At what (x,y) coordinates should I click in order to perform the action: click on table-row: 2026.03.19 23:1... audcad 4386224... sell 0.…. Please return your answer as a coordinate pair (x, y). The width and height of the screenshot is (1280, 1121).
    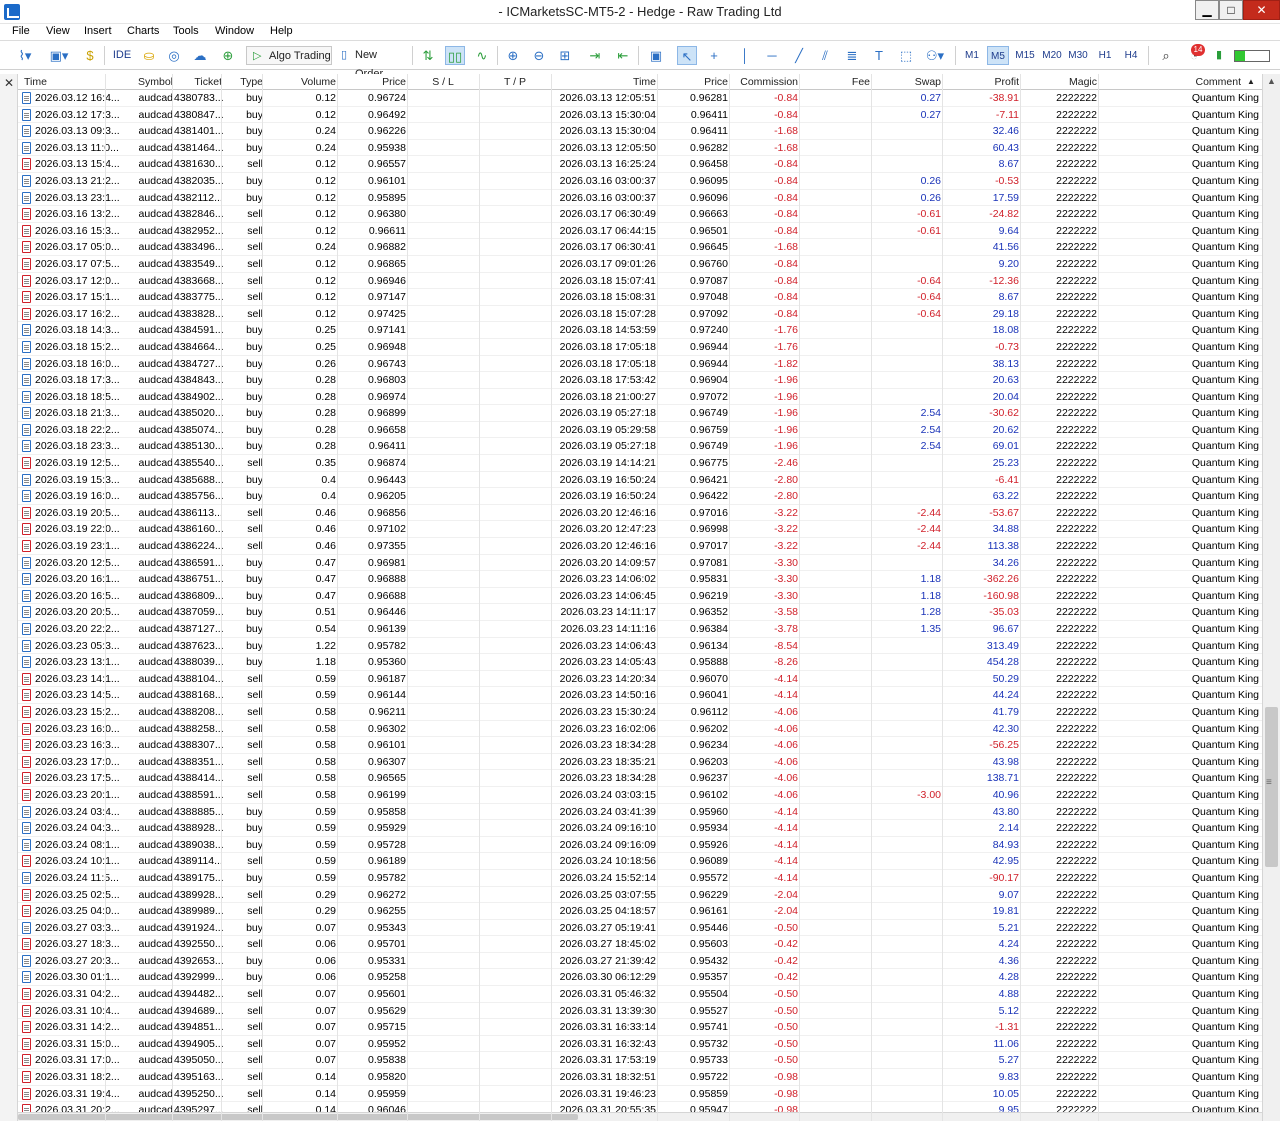
    Looking at the image, I should click on (640, 546).